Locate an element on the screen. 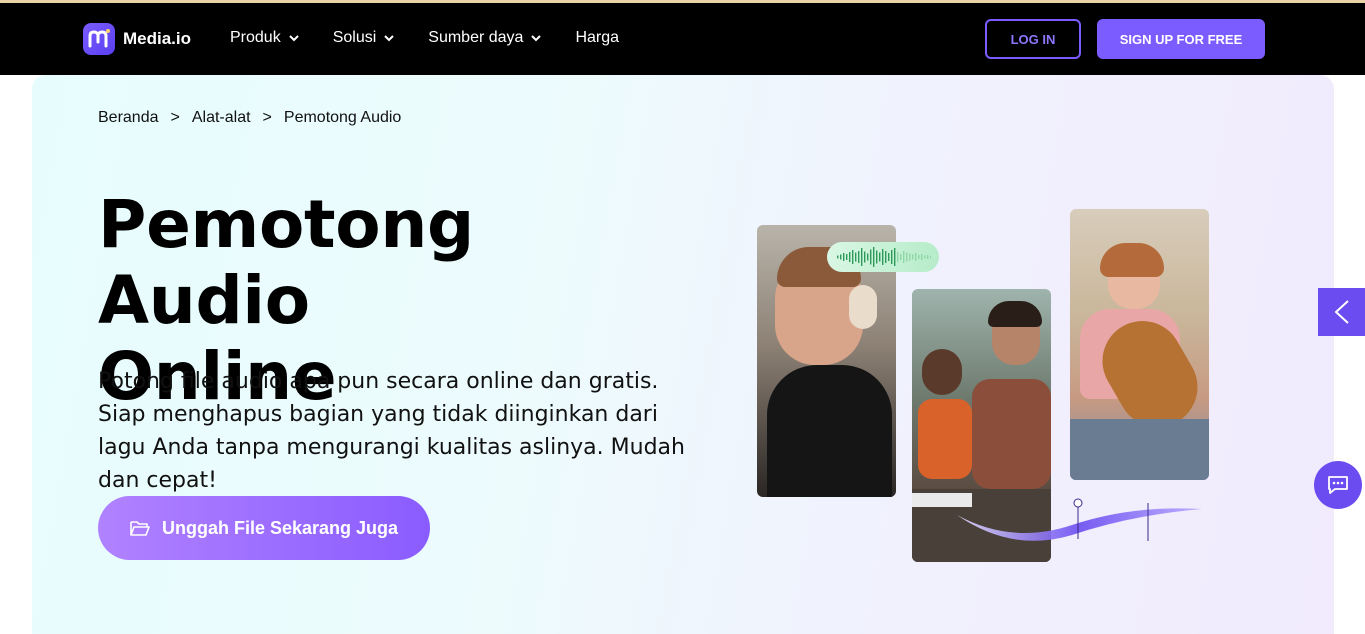 The image size is (1365, 634). breadcrumb-current: Pemotong Audio is located at coordinates (342, 117).